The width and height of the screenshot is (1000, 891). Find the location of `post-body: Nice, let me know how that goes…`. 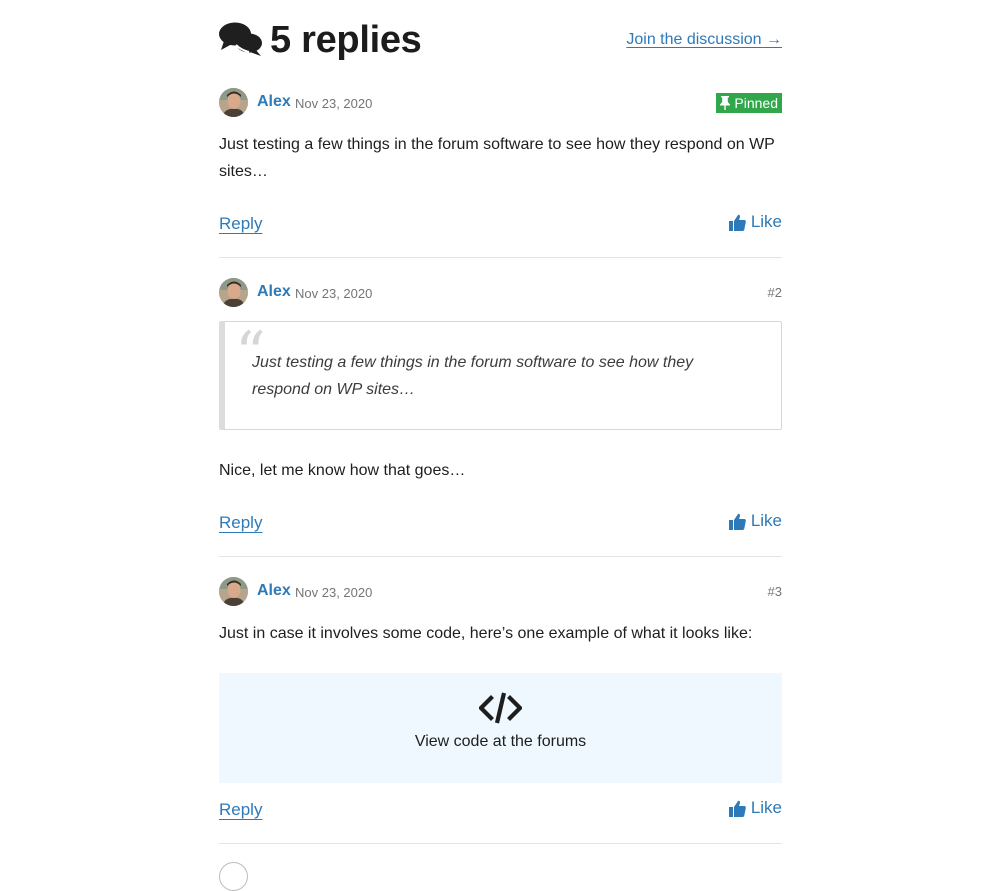

post-body: Nice, let me know how that goes… is located at coordinates (342, 470).